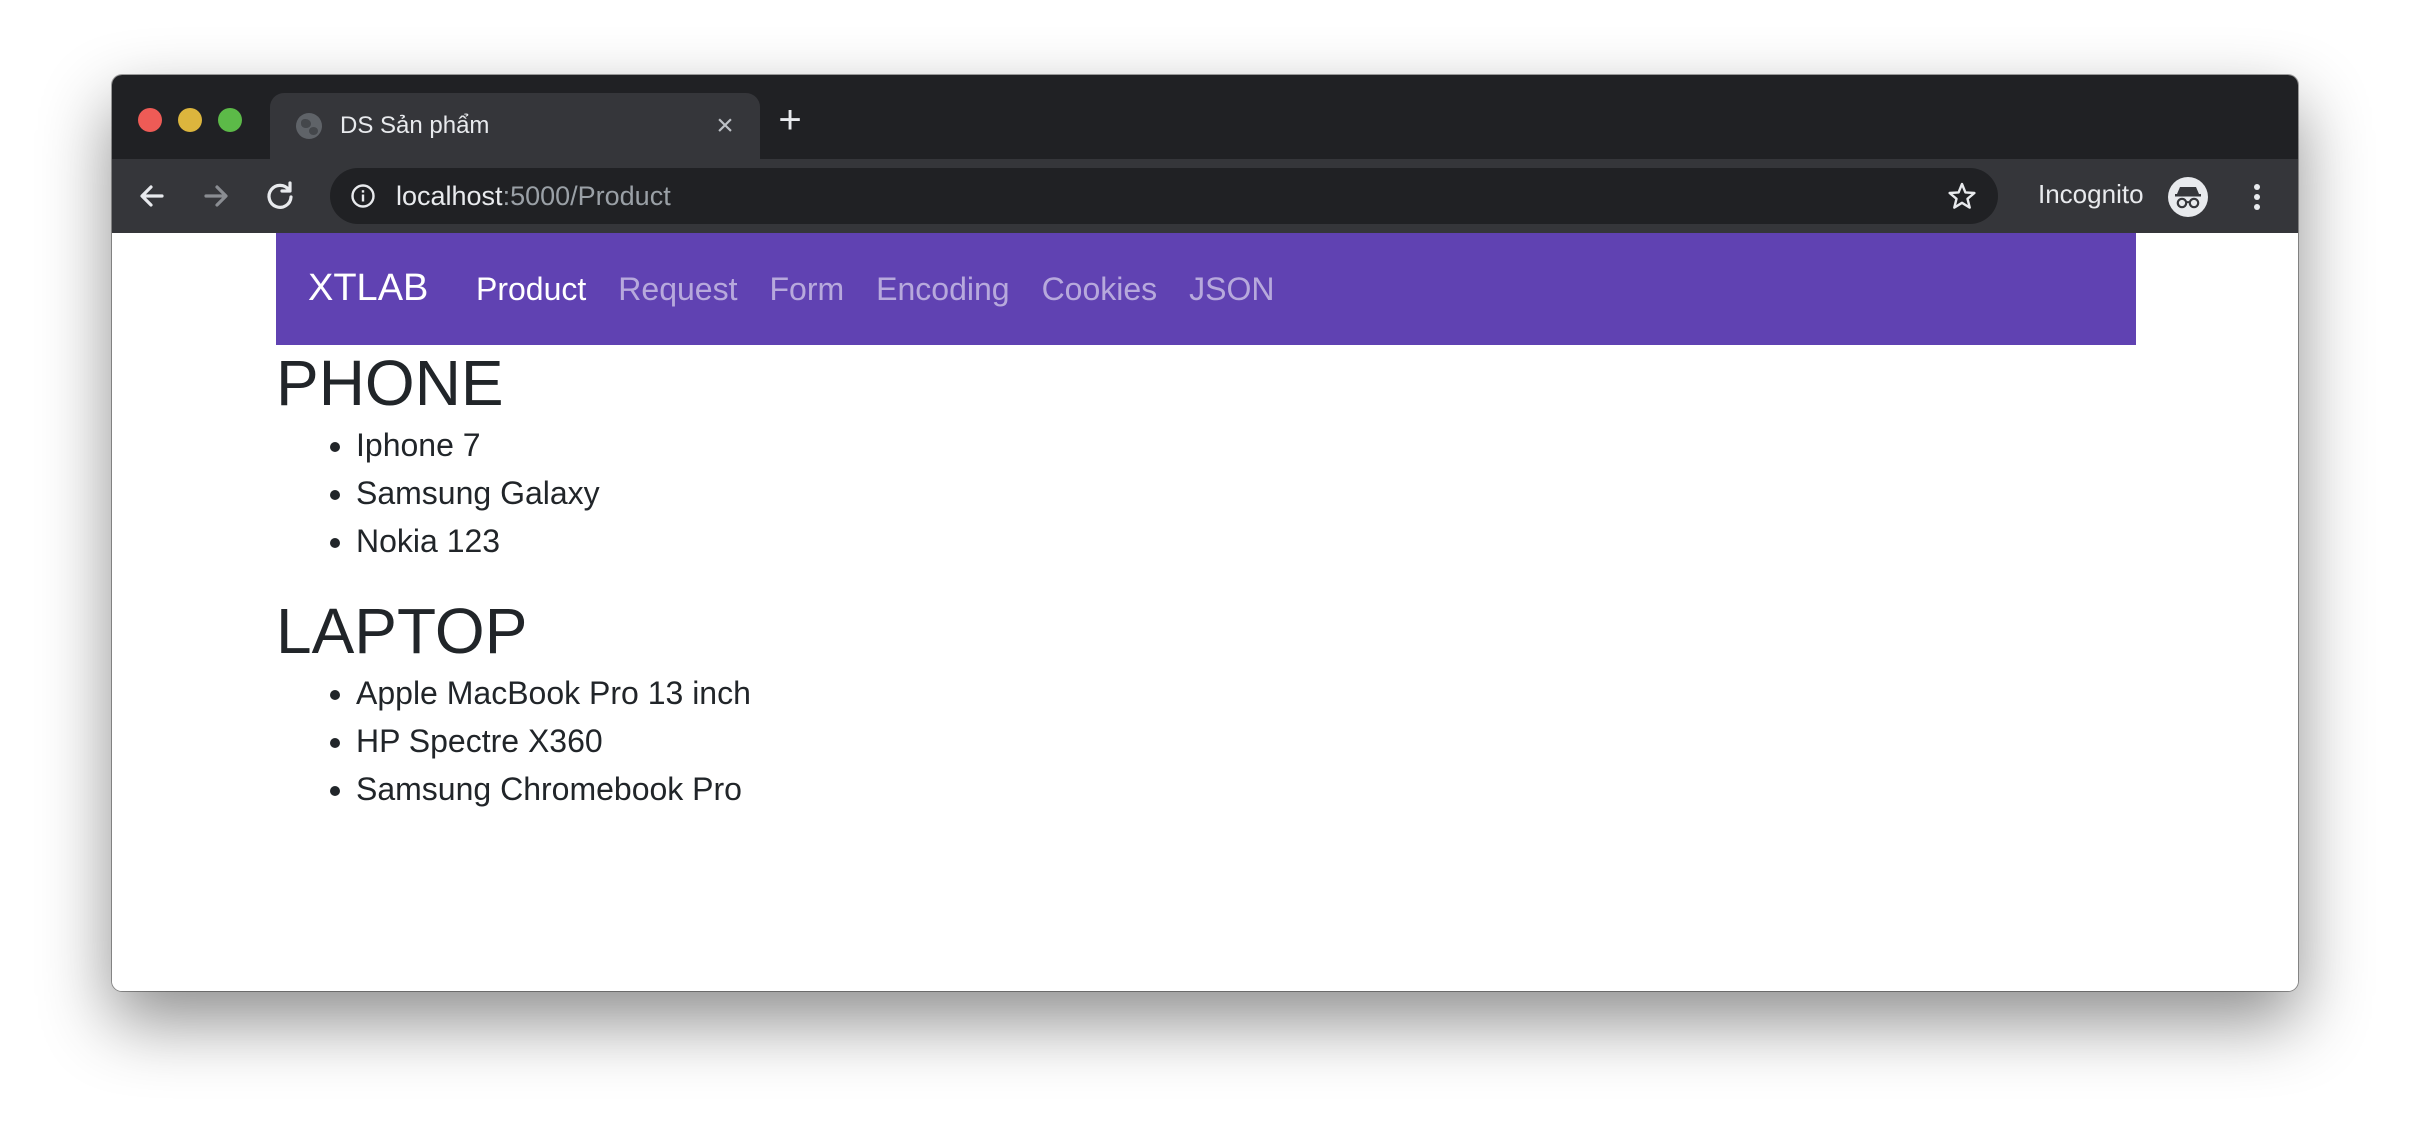  I want to click on list-item: Samsung Chromebook Pro, so click(553, 789).